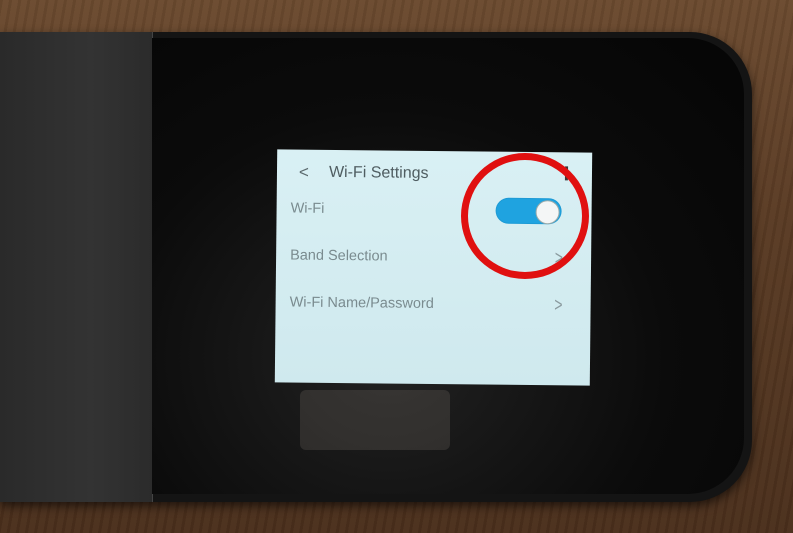 The height and width of the screenshot is (533, 793). What do you see at coordinates (558, 304) in the screenshot?
I see `chevron-right-icon: >` at bounding box center [558, 304].